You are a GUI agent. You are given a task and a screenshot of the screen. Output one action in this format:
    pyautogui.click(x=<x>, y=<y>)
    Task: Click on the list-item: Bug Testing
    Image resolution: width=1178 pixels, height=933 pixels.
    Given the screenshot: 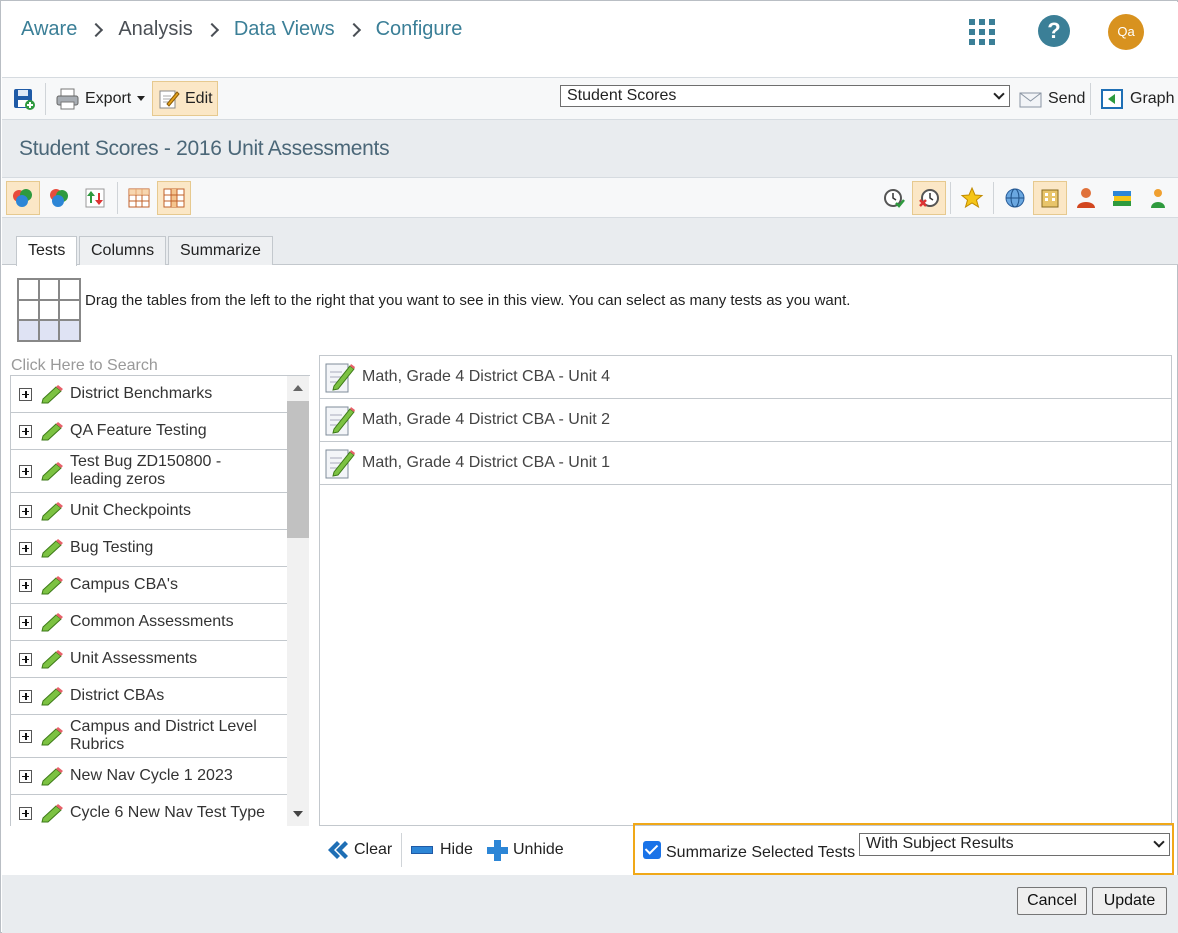 What is the action you would take?
    pyautogui.click(x=149, y=548)
    